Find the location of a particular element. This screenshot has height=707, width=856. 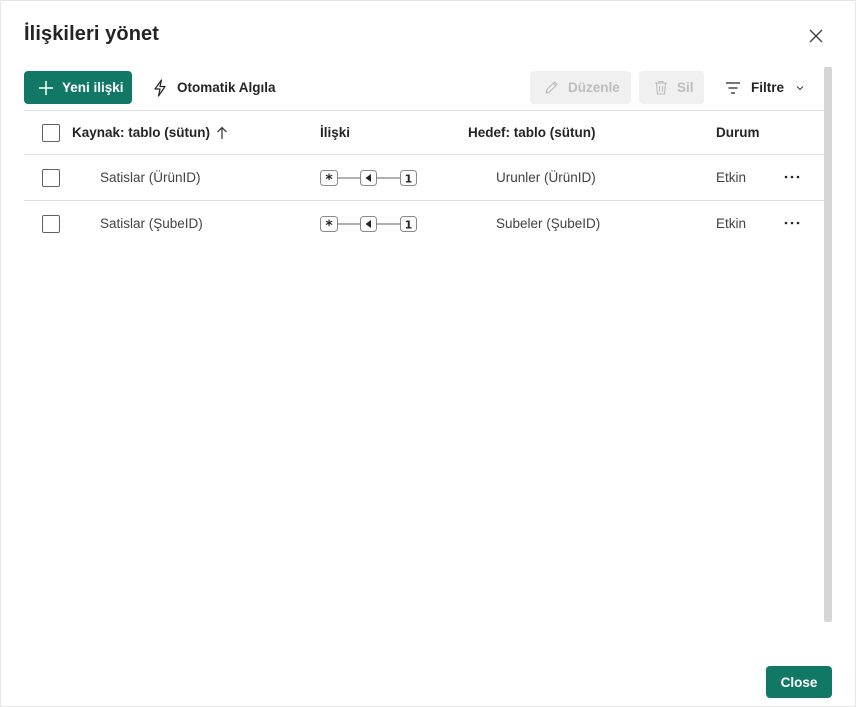

plus-icon is located at coordinates (46, 87).